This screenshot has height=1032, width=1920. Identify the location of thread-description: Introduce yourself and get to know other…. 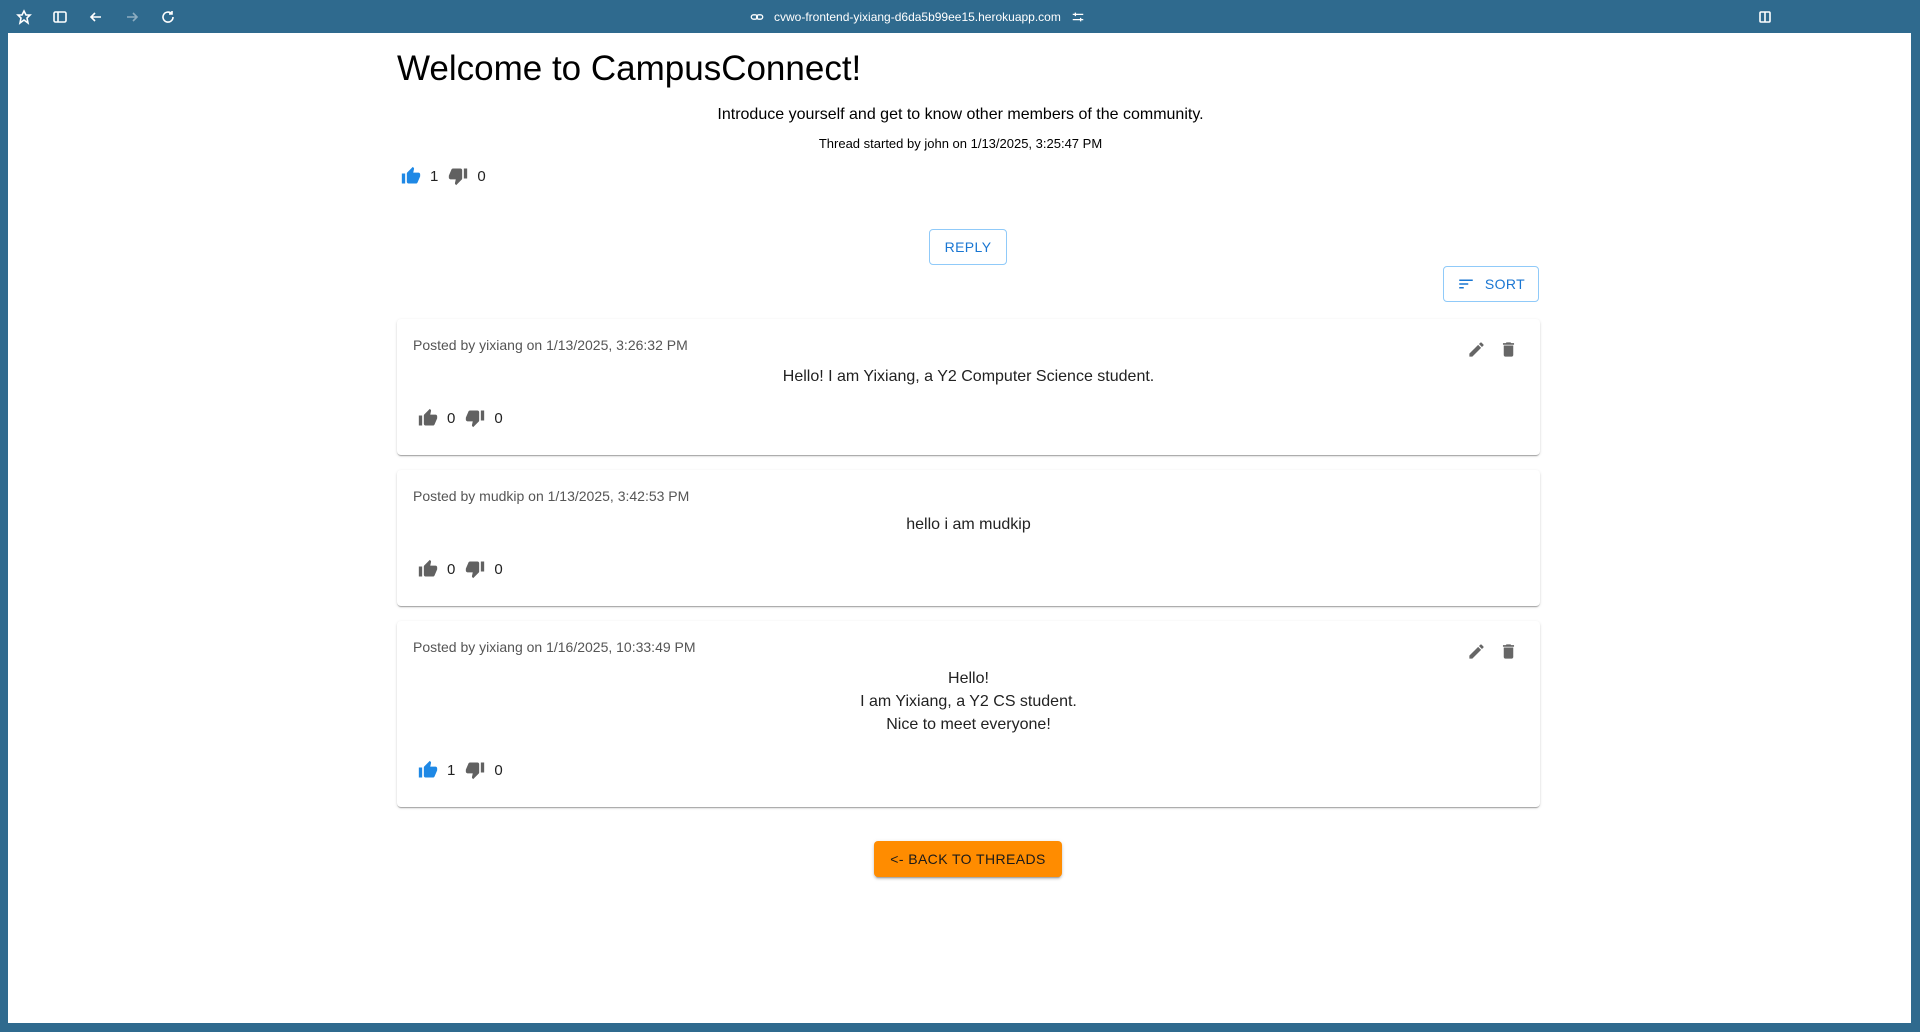
(960, 114).